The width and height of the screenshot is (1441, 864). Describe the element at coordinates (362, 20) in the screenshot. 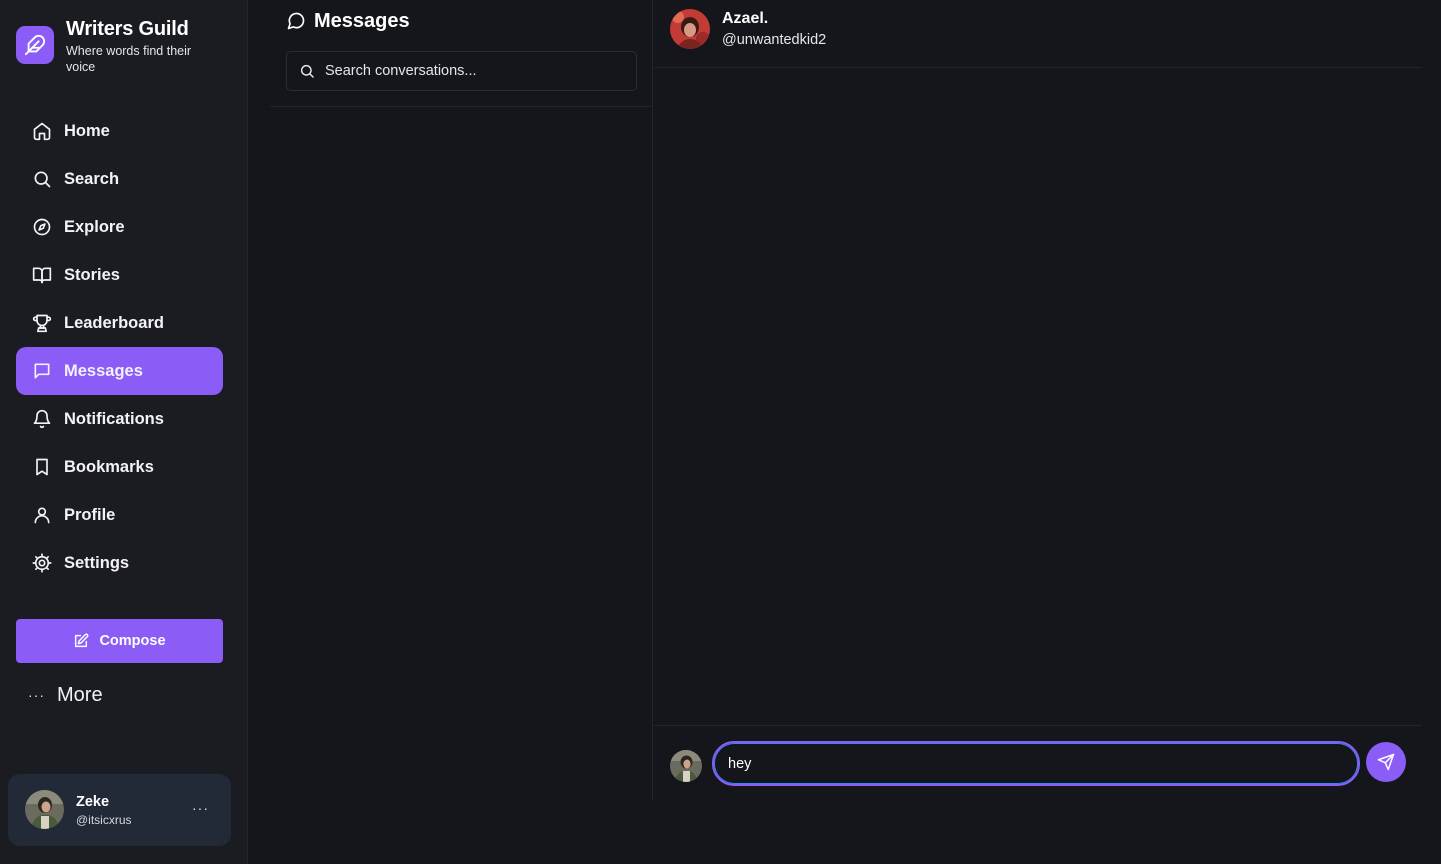

I see `page-title: Messages` at that location.